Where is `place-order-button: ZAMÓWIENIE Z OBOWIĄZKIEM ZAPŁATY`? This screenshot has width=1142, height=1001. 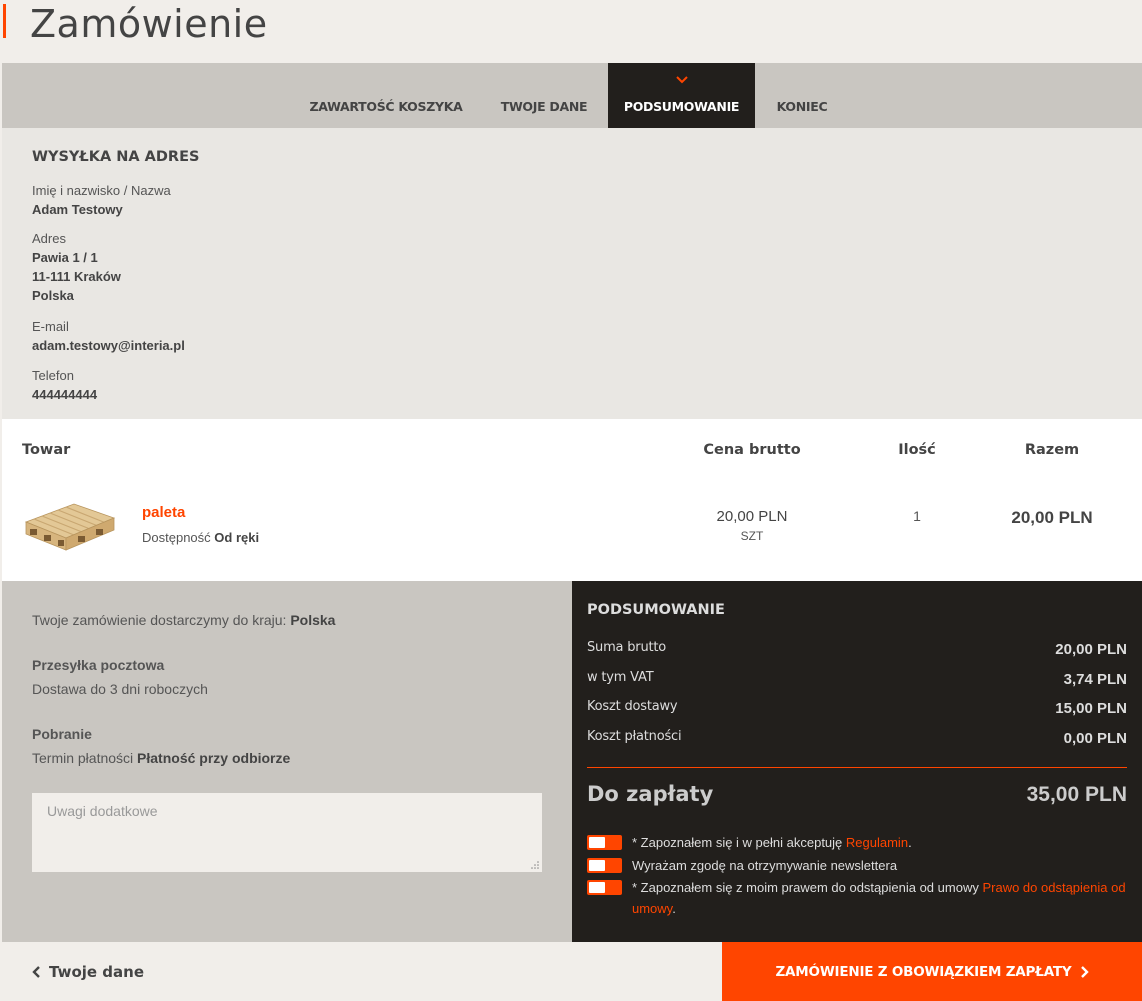
place-order-button: ZAMÓWIENIE Z OBOWIĄZKIEM ZAPŁATY is located at coordinates (932, 971).